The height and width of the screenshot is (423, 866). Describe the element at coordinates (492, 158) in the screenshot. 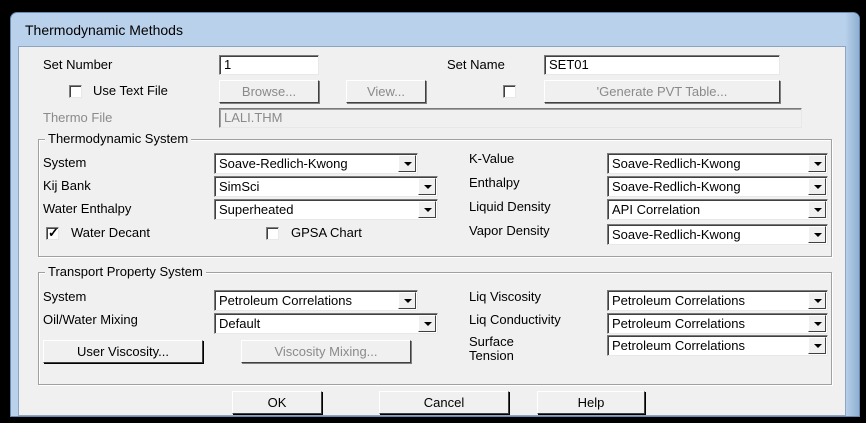

I see `kvalue-label: K-Value` at that location.